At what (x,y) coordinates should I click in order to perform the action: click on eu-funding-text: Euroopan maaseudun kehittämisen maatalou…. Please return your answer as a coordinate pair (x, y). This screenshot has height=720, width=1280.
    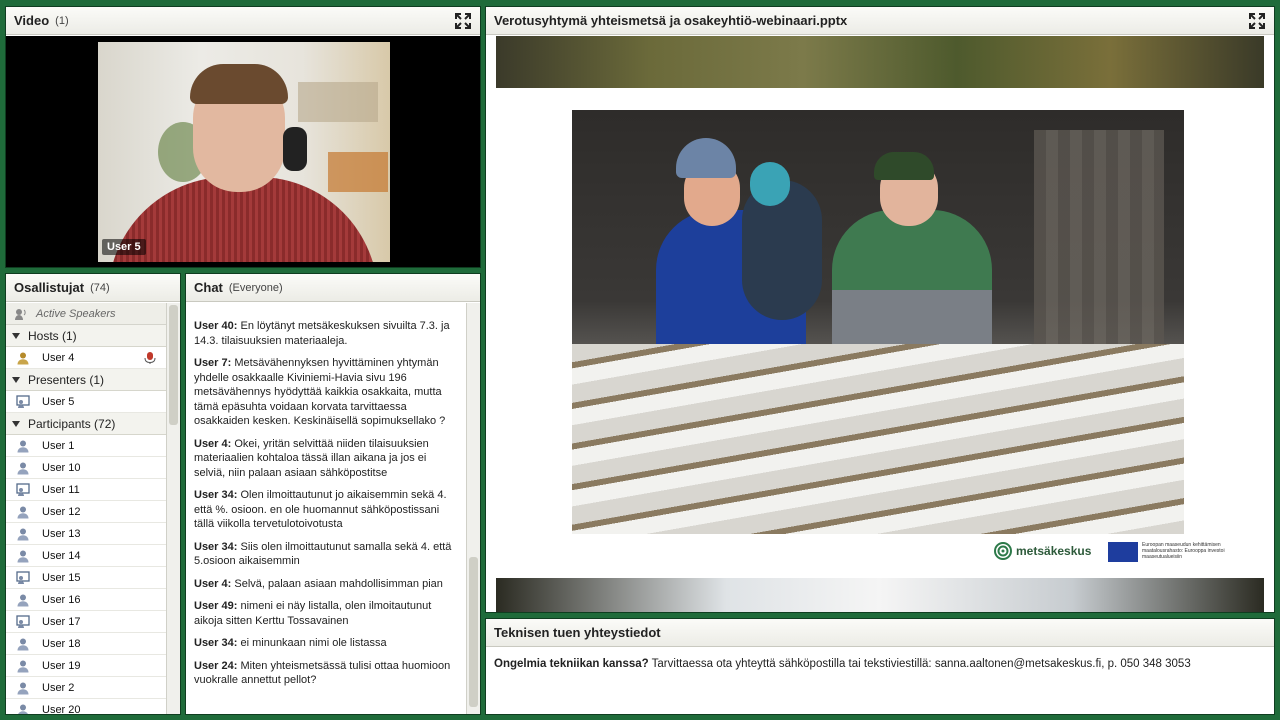
    Looking at the image, I should click on (1183, 551).